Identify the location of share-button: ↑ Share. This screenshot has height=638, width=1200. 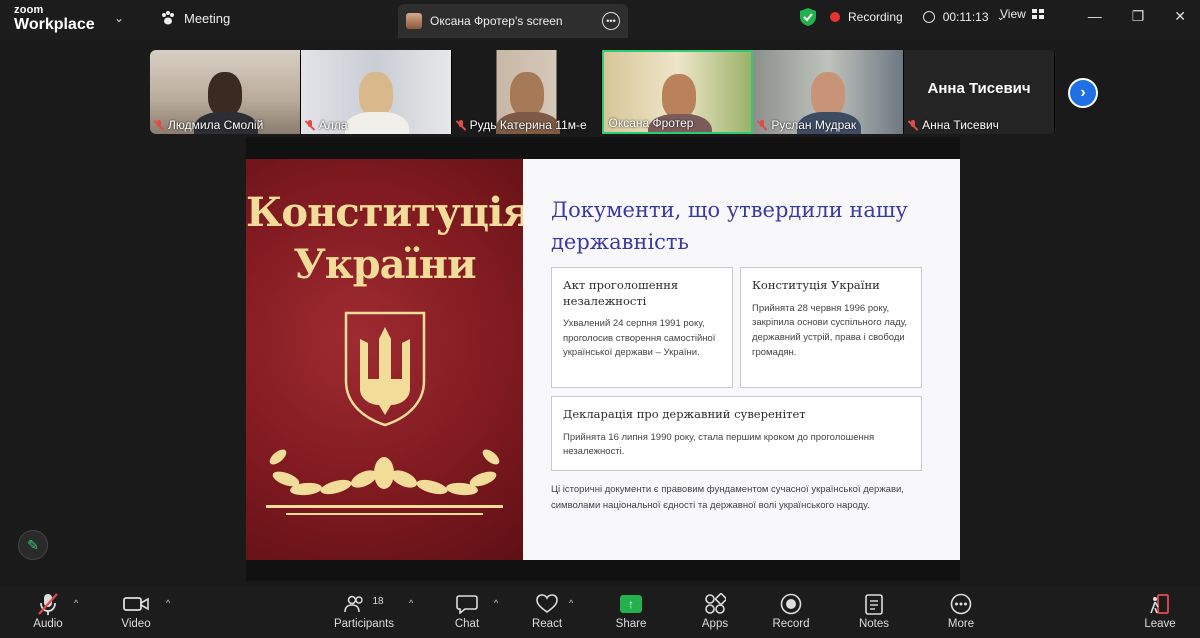
(631, 610).